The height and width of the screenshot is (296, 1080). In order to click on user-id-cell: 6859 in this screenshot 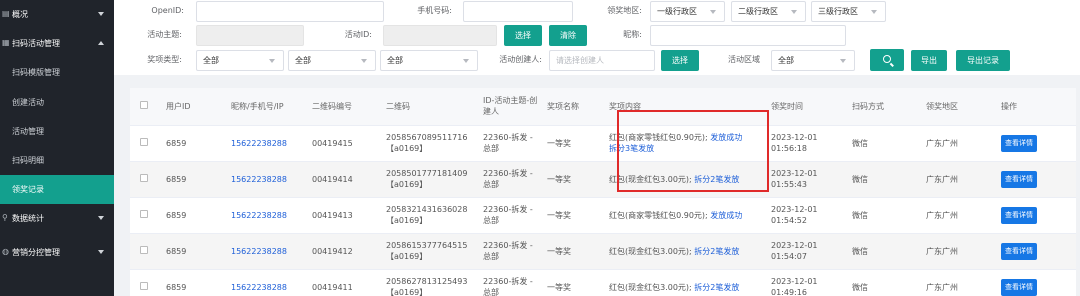, I will do `click(194, 143)`.